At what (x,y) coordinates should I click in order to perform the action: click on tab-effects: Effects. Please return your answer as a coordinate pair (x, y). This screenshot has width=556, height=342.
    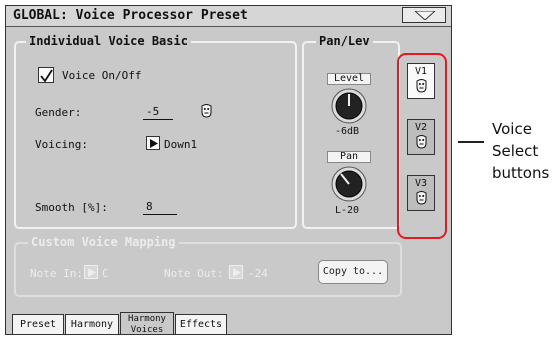
    Looking at the image, I should click on (201, 324).